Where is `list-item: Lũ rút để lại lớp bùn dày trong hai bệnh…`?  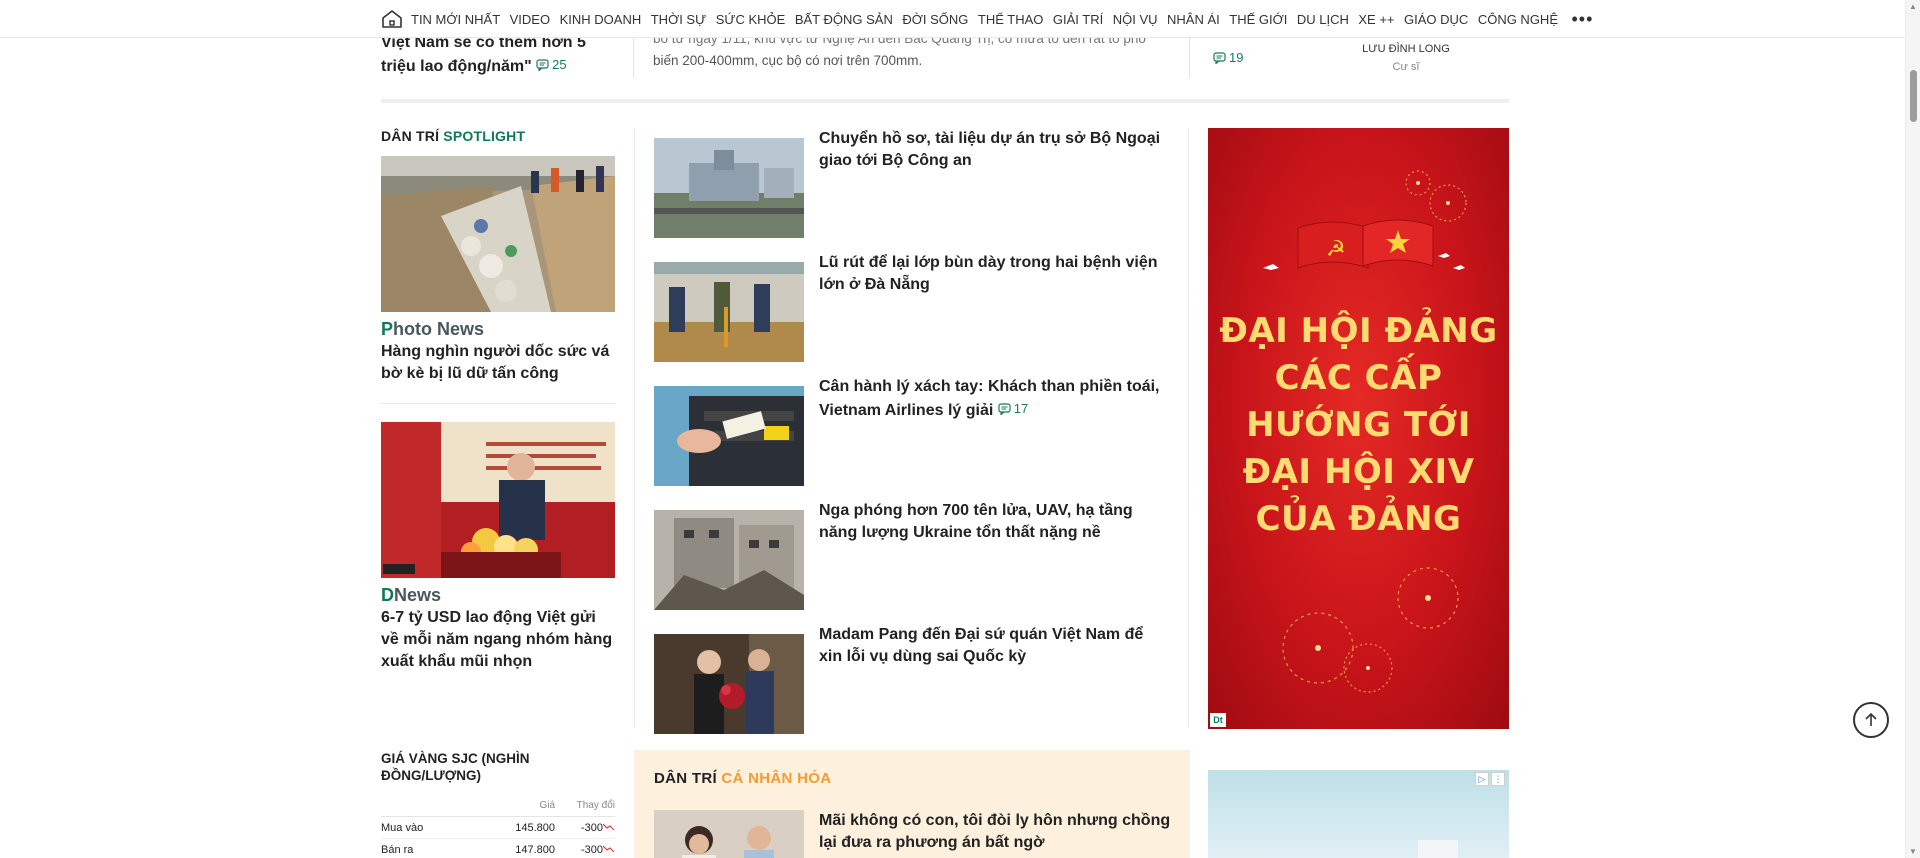
list-item: Lũ rút để lại lớp bùn dày trong hai bệnh… is located at coordinates (914, 307).